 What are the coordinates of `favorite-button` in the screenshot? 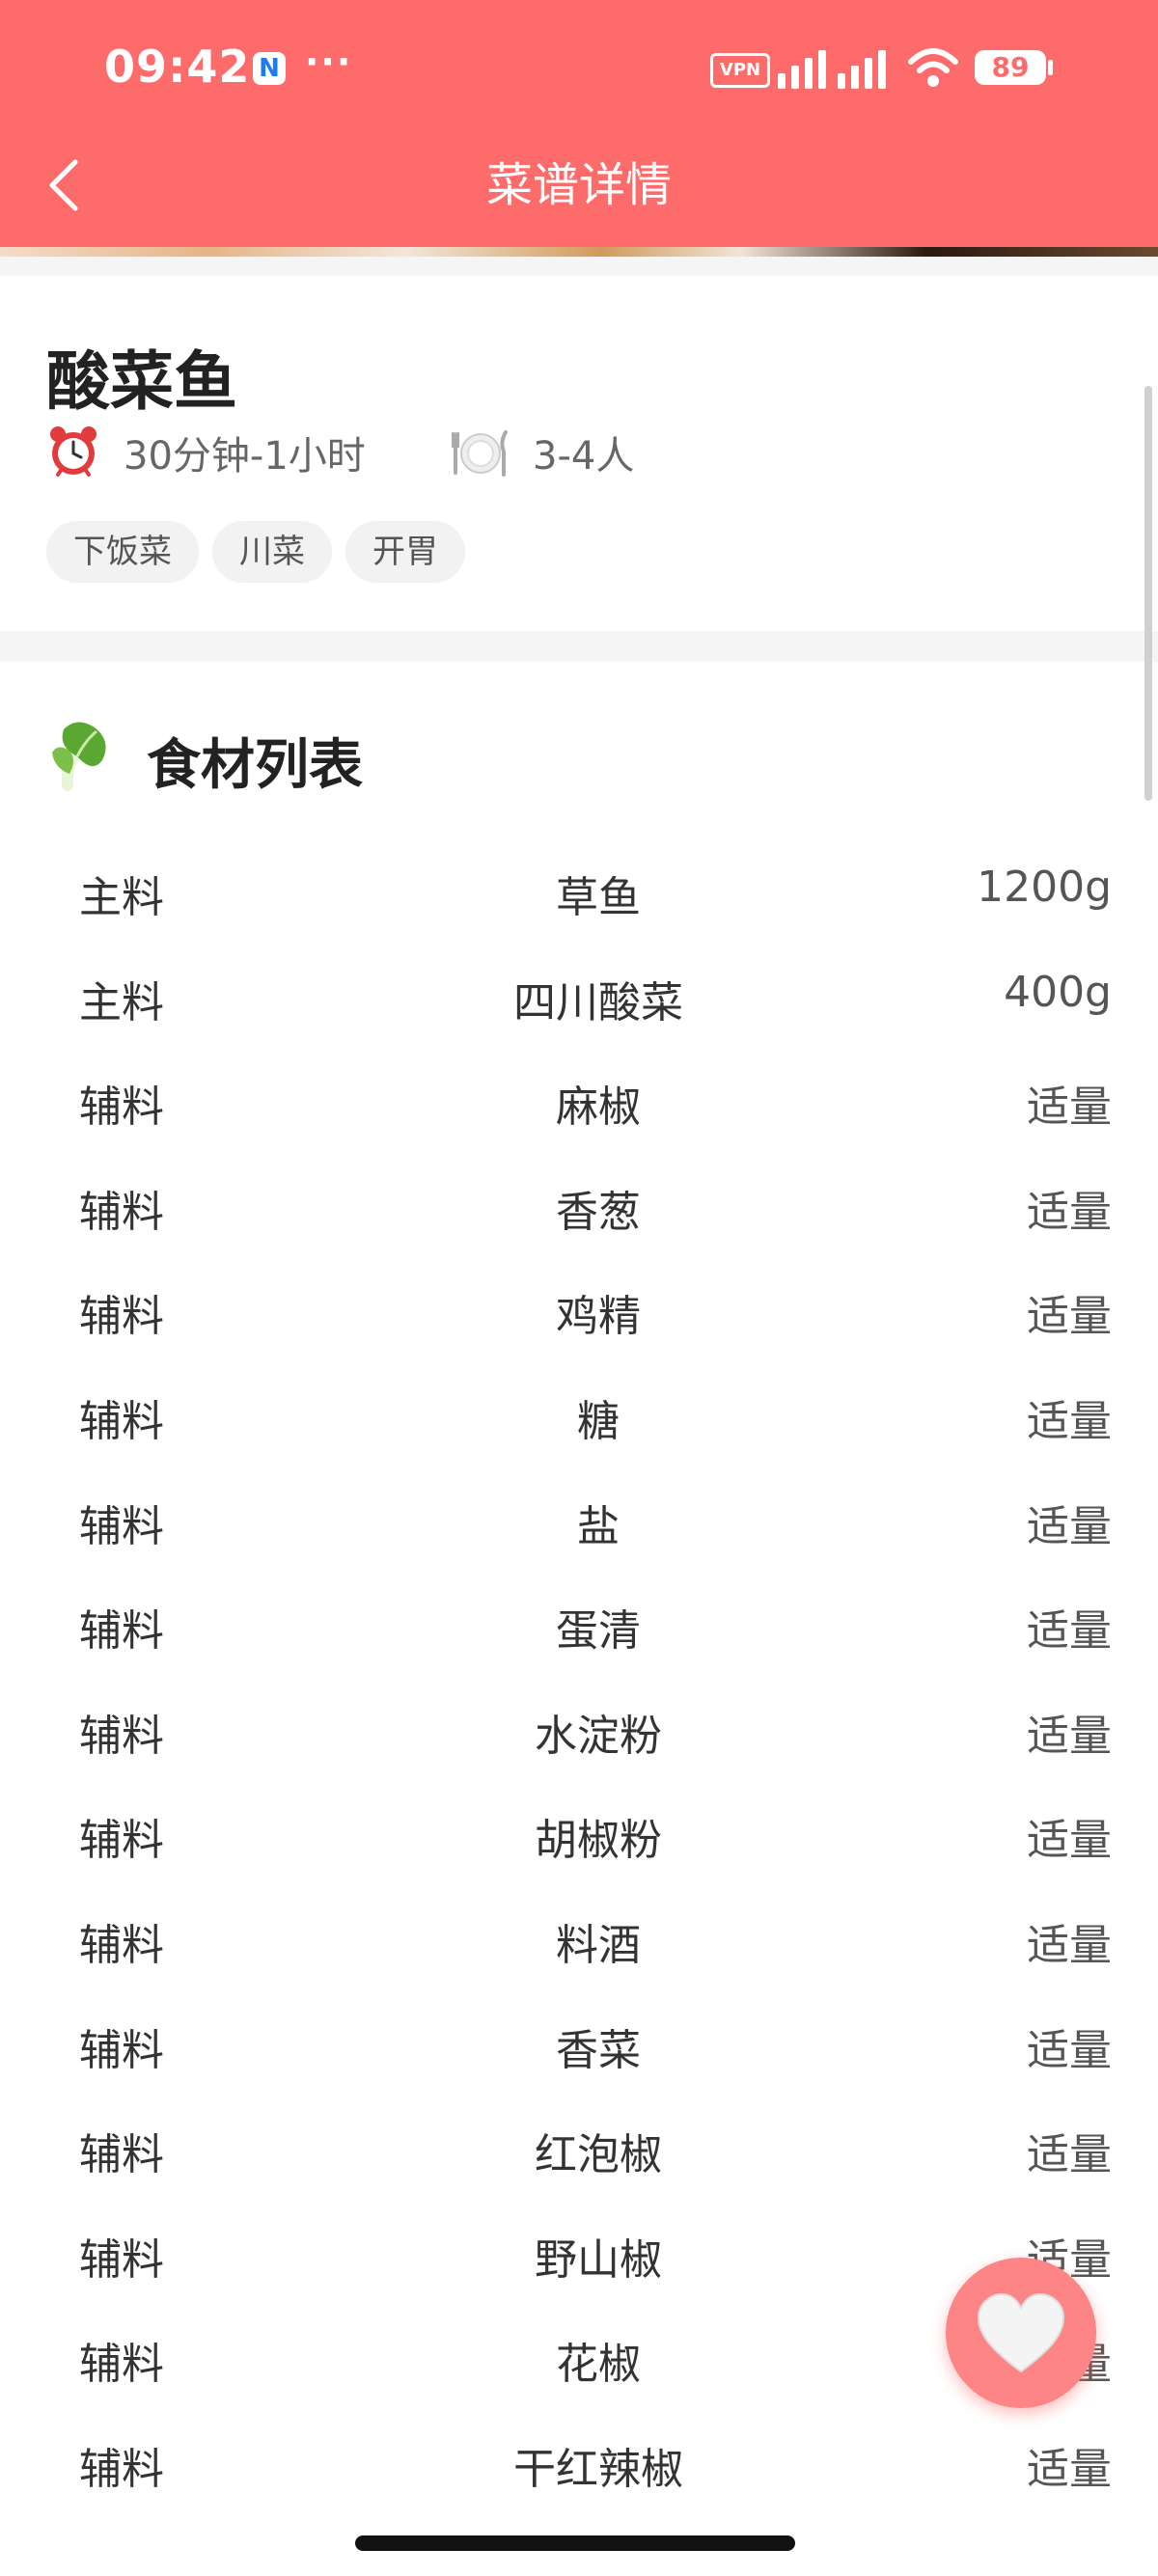 It's located at (1021, 2333).